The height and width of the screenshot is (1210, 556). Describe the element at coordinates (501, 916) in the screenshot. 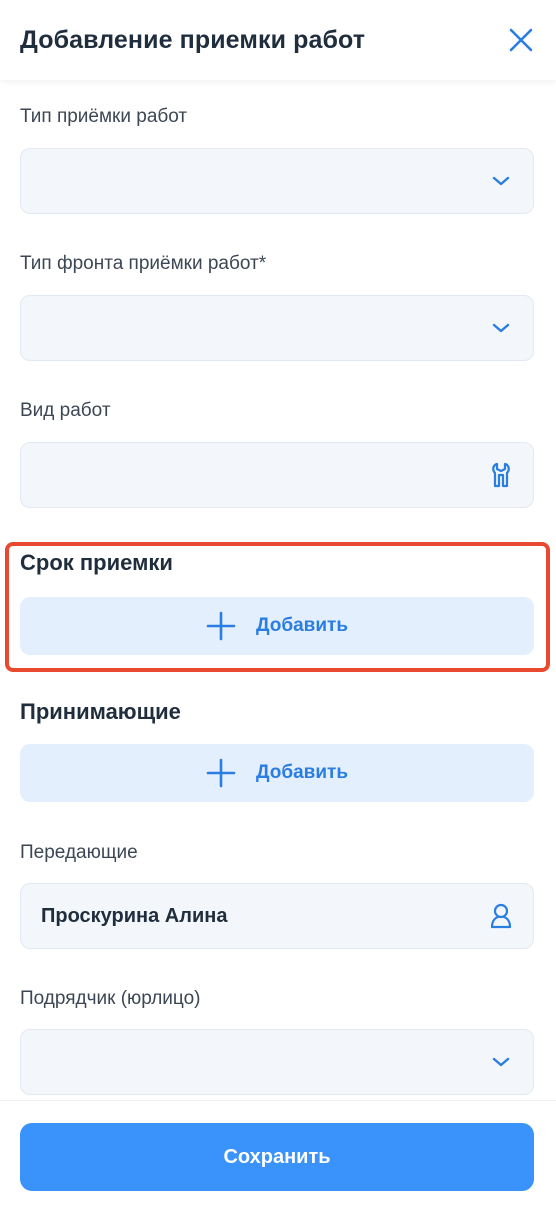

I see `user-icon` at that location.